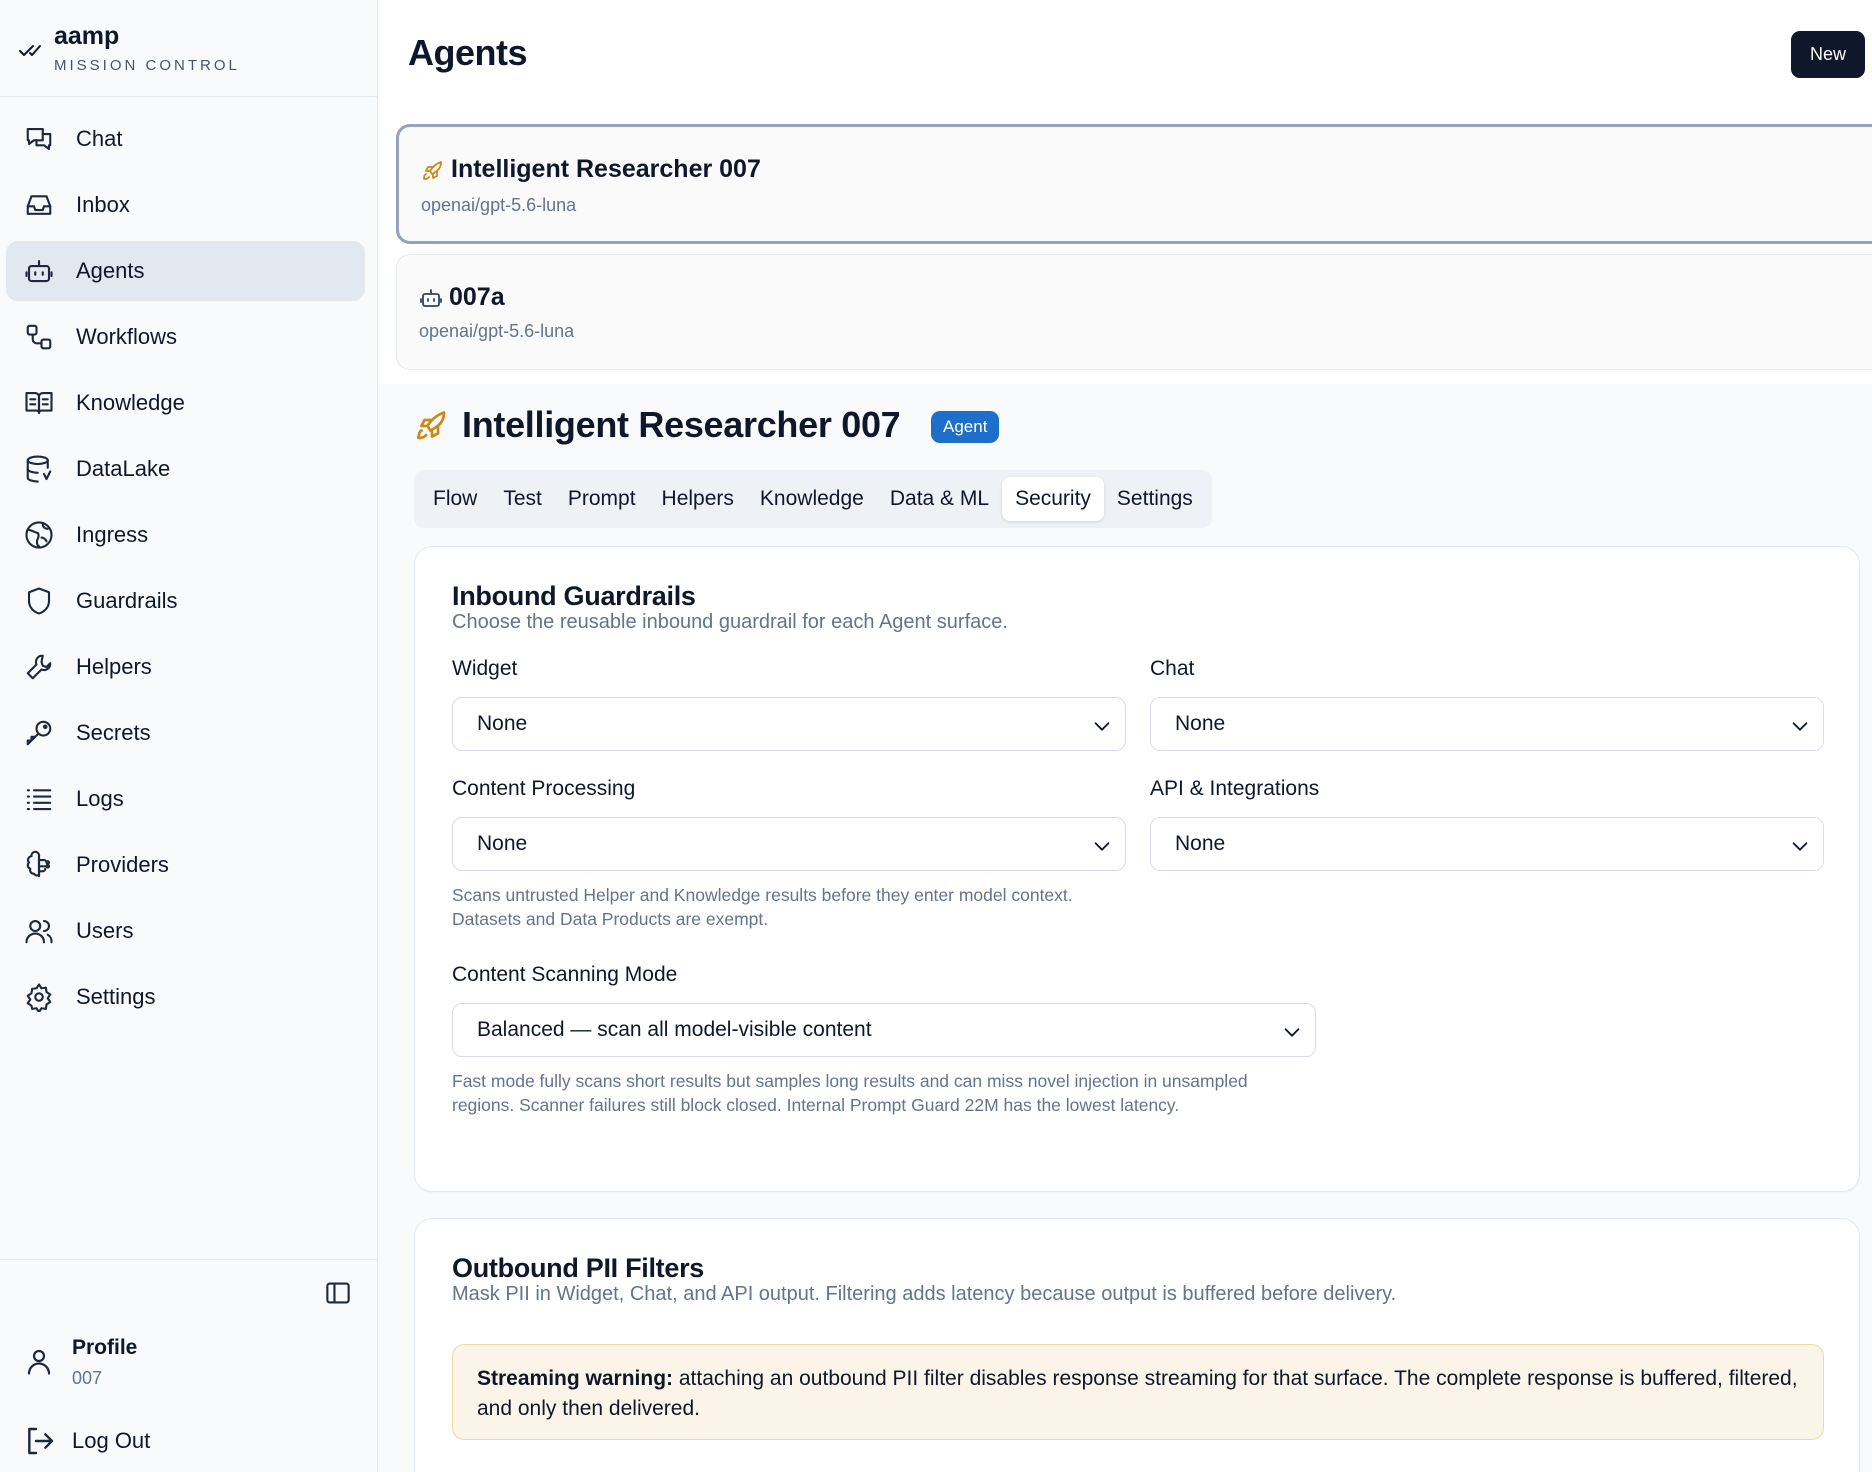 This screenshot has height=1472, width=1872. Describe the element at coordinates (1200, 843) in the screenshot. I see `api-integrations-value: None` at that location.